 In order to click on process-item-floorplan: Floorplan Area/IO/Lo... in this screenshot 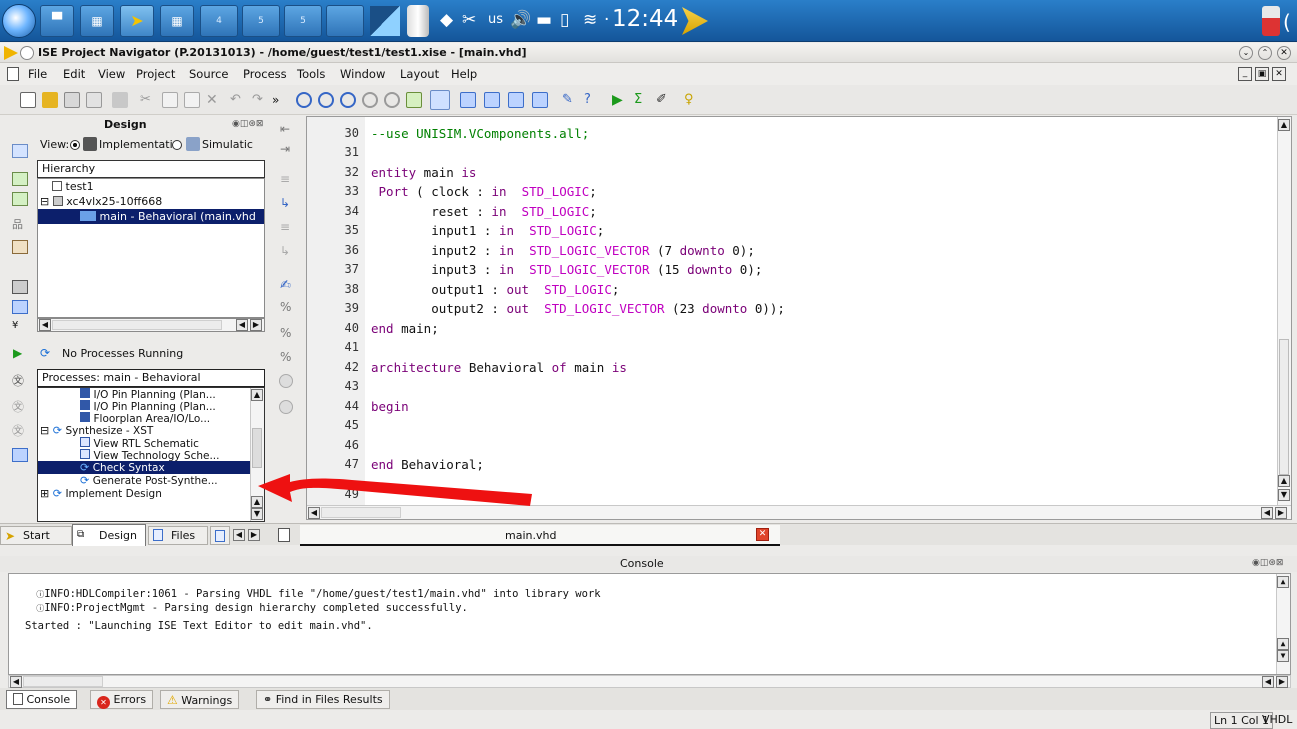, I will do `click(151, 418)`.